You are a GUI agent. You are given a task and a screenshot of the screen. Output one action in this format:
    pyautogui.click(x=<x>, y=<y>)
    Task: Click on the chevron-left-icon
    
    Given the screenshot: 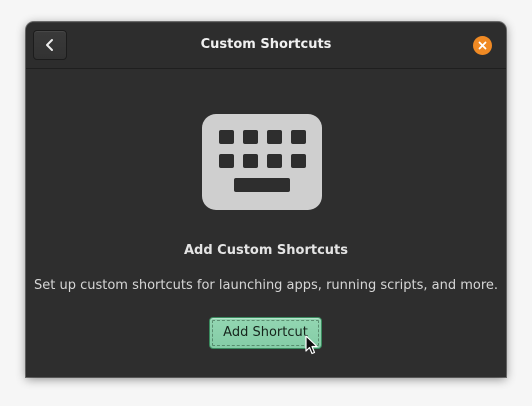 What is the action you would take?
    pyautogui.click(x=49, y=45)
    